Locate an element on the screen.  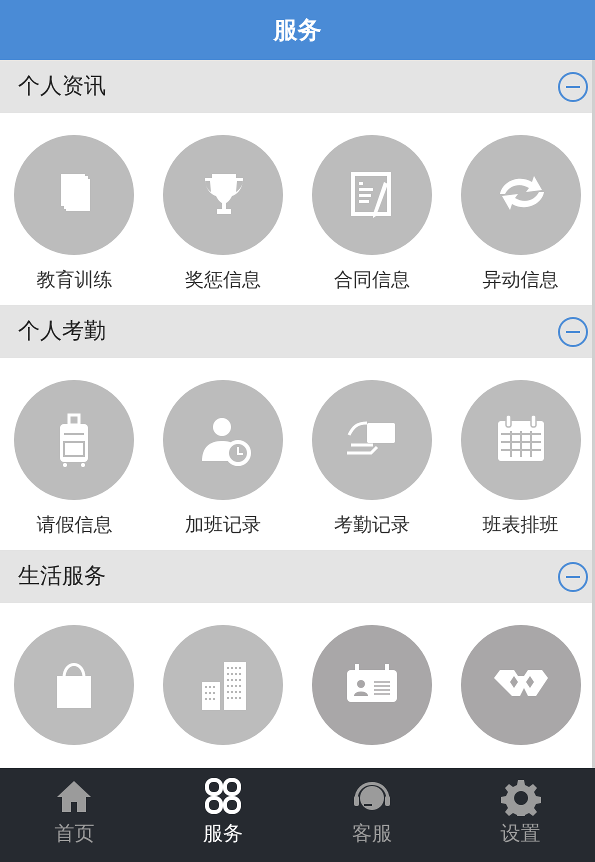
service-label: 奖惩信息 is located at coordinates (223, 280).